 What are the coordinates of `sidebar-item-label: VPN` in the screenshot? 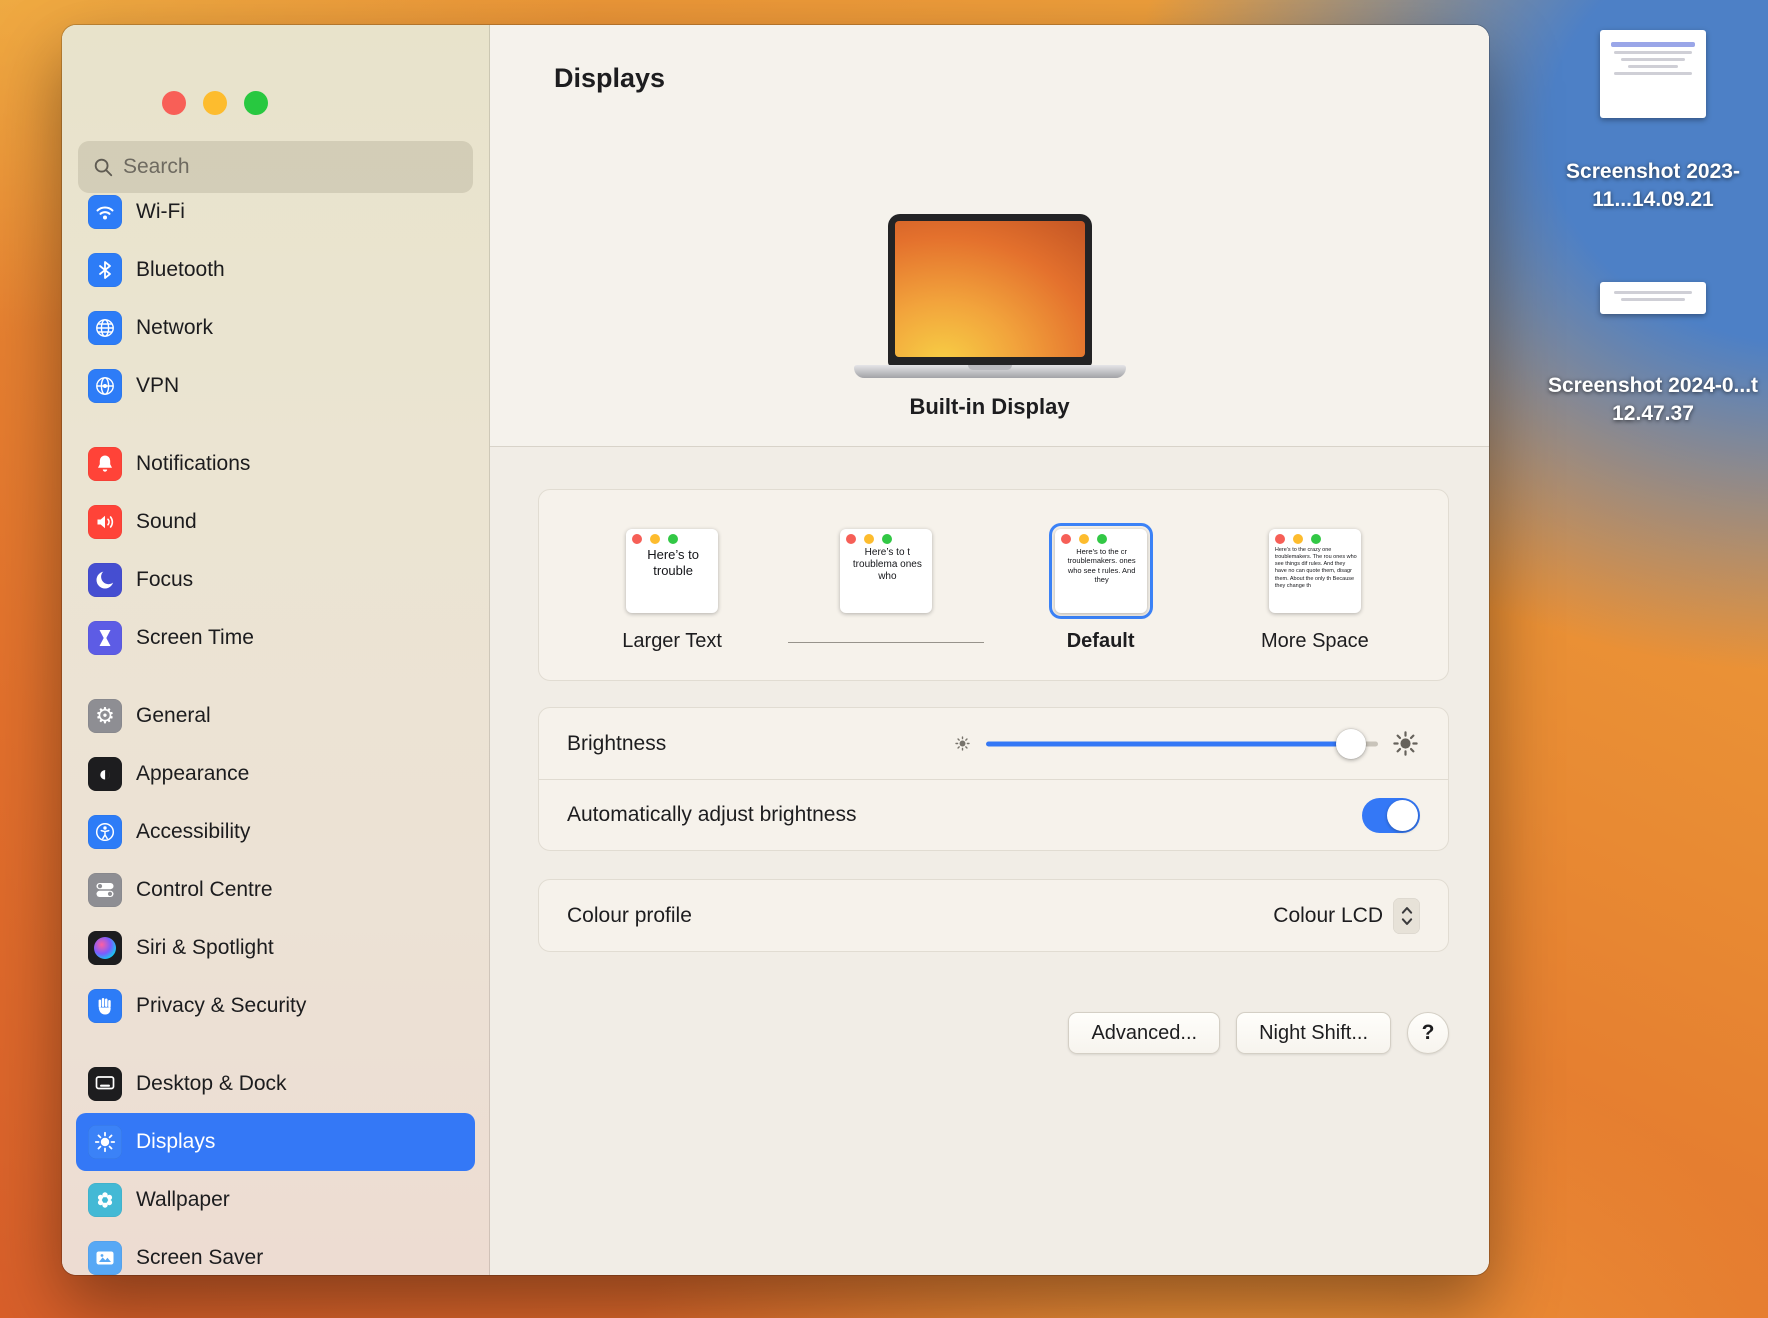 It's located at (158, 385).